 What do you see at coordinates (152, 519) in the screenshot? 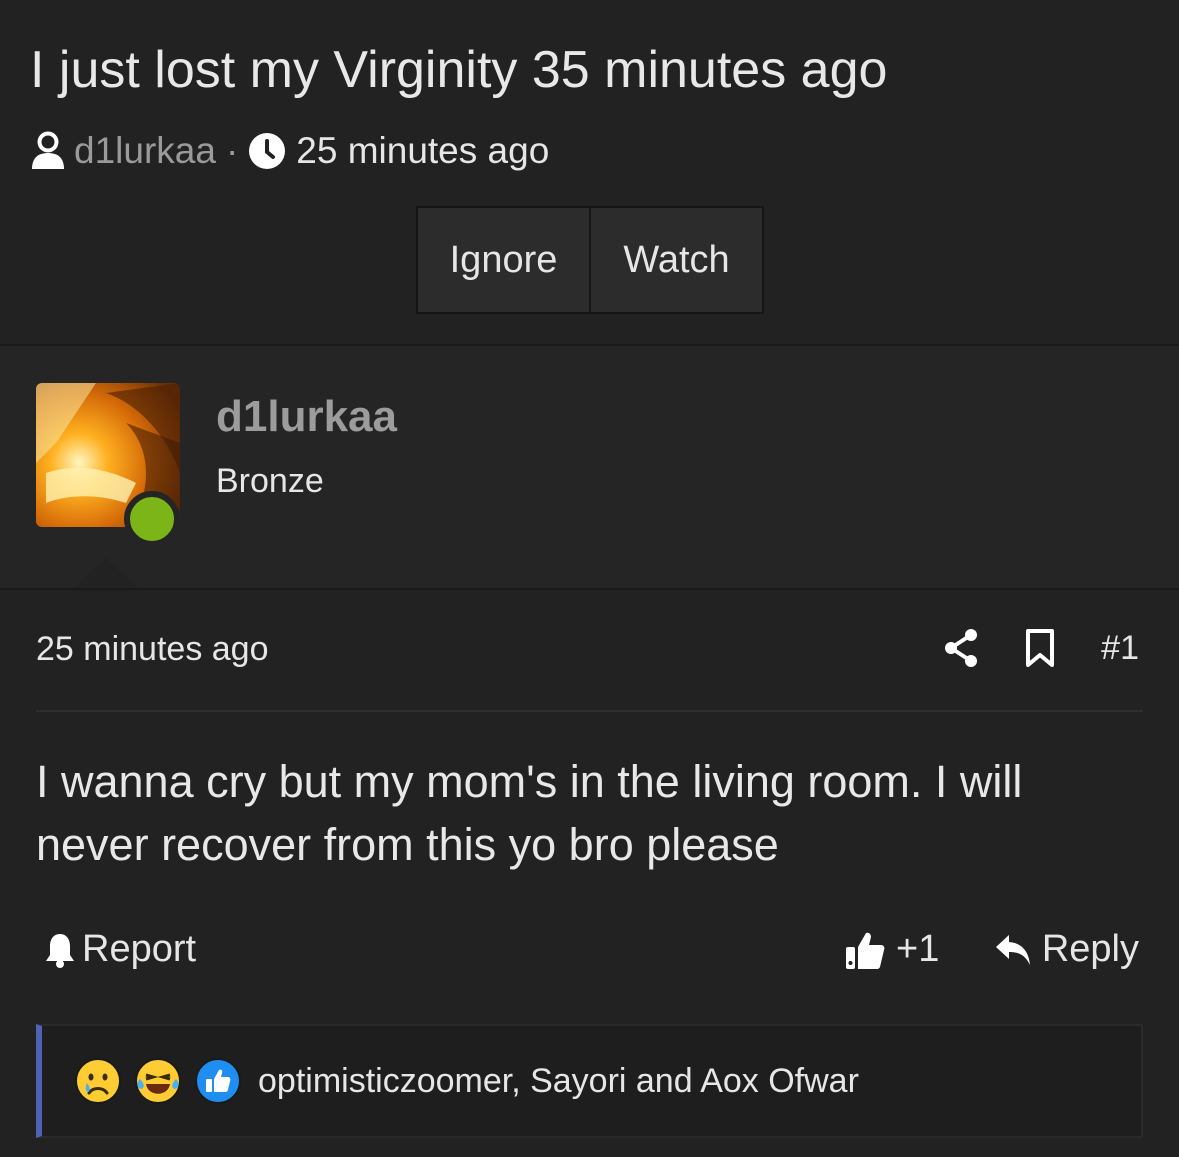
I see `online-status-indicator` at bounding box center [152, 519].